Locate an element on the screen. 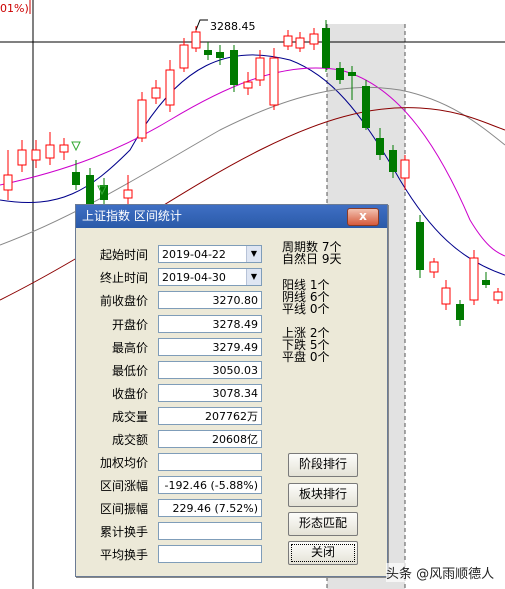  high-price-label: 3288.45 is located at coordinates (233, 26).